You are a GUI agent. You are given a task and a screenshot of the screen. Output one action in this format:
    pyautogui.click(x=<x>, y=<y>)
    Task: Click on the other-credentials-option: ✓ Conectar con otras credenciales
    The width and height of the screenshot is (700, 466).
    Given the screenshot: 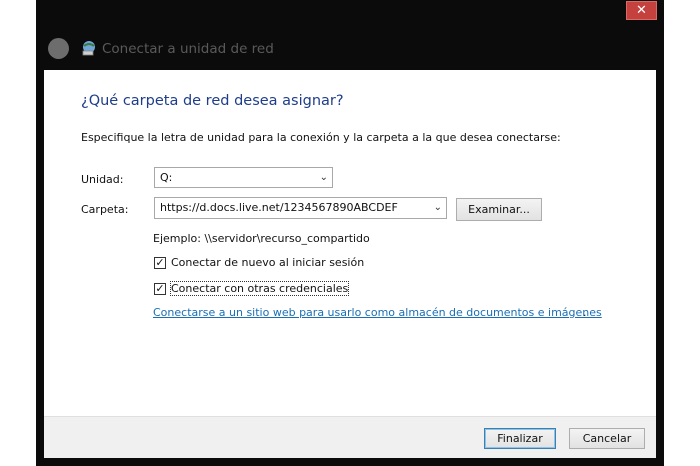 What is the action you would take?
    pyautogui.click(x=269, y=289)
    